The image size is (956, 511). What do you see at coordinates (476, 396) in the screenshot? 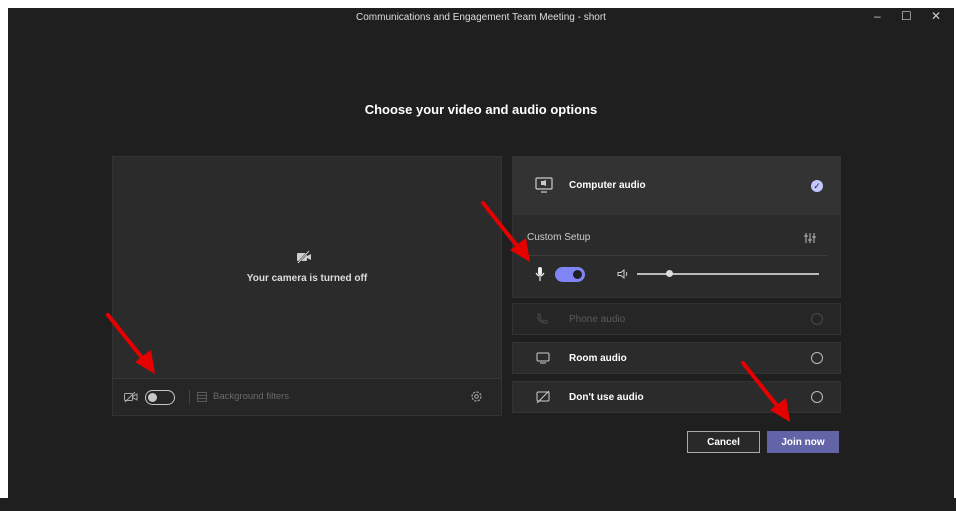
I see `settings-icon` at bounding box center [476, 396].